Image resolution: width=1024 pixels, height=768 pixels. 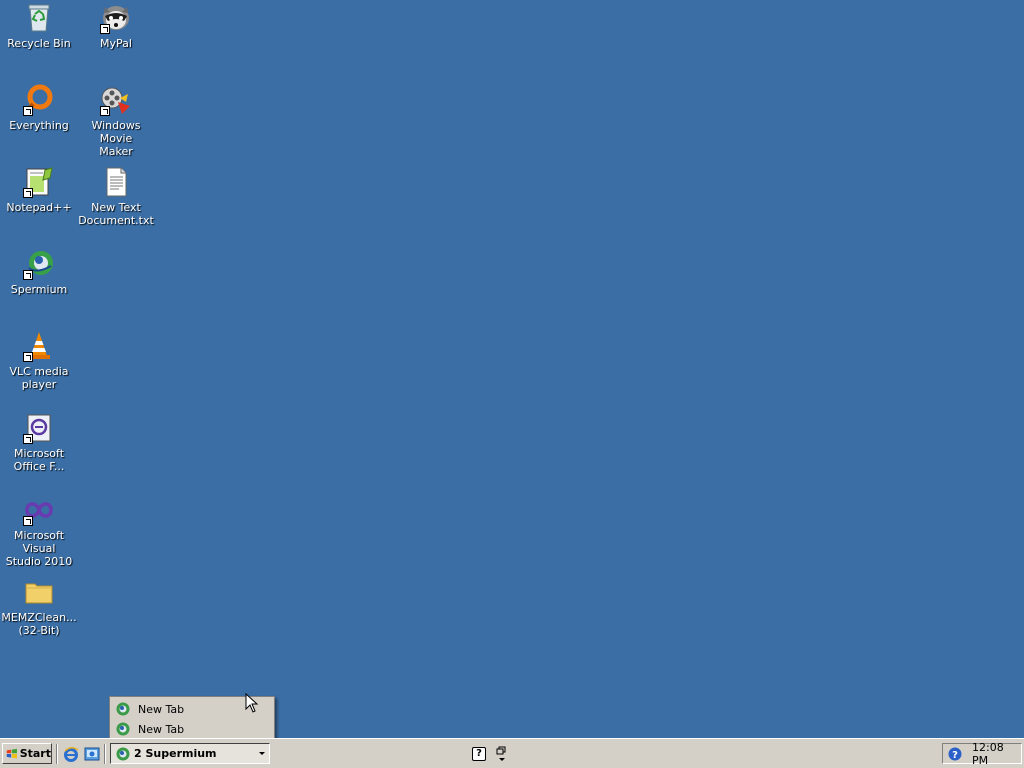 What do you see at coordinates (252, 703) in the screenshot?
I see `mouse-pointer-icon` at bounding box center [252, 703].